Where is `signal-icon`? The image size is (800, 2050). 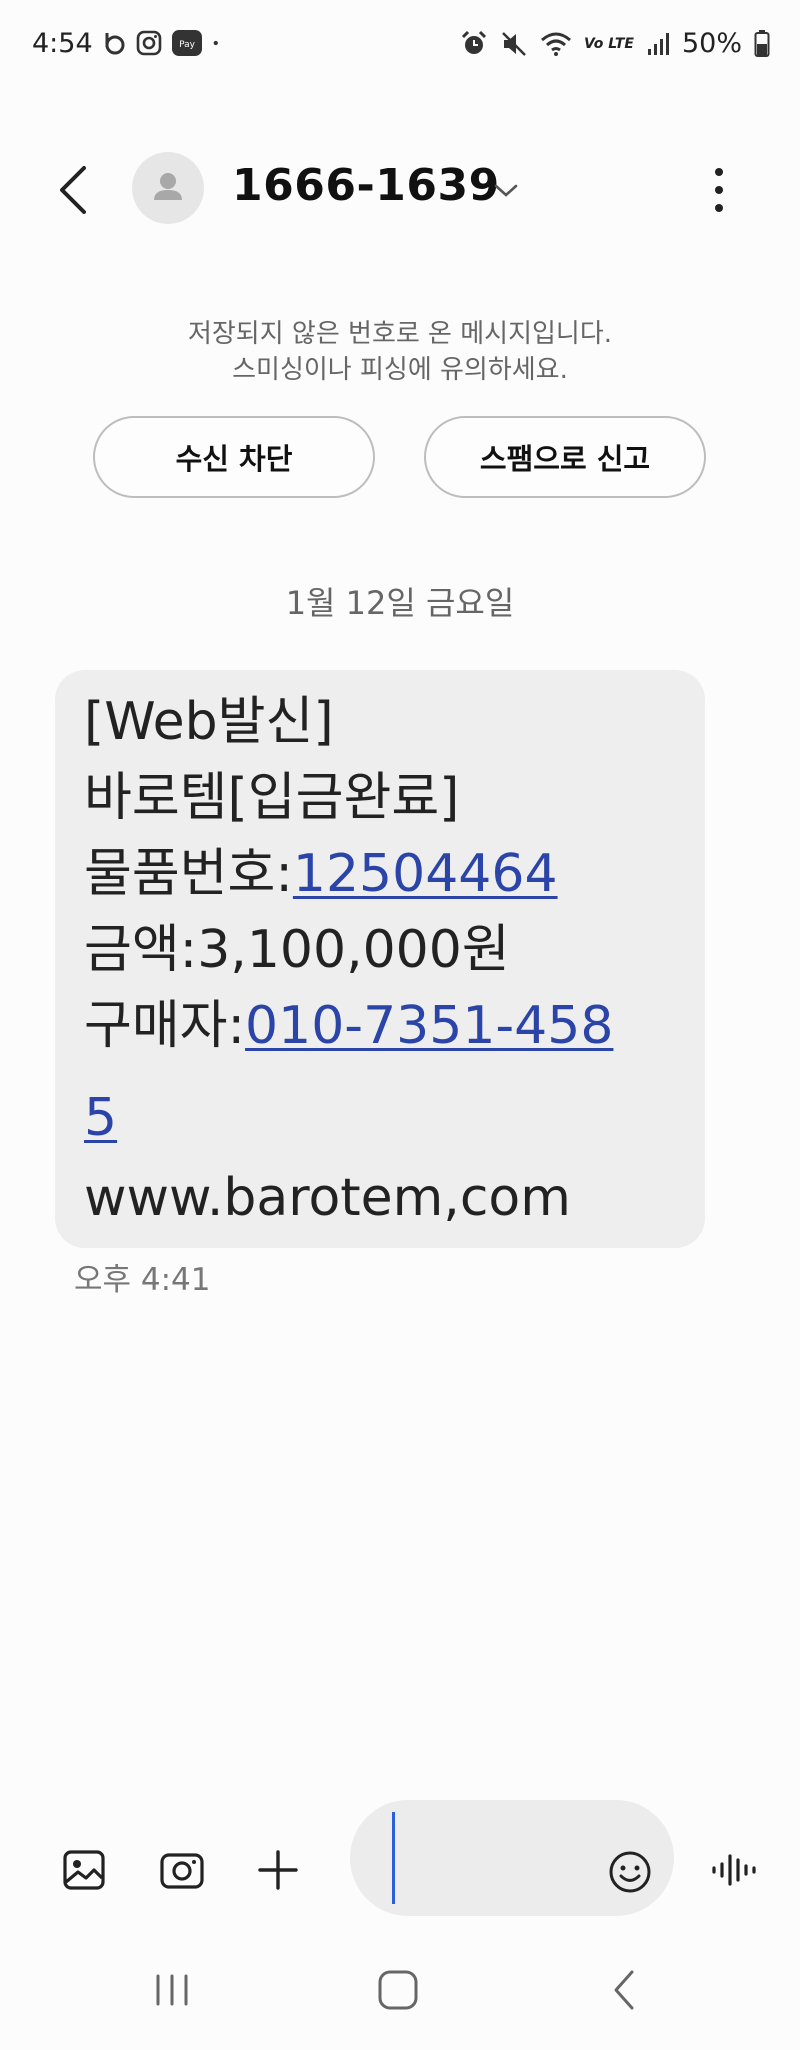 signal-icon is located at coordinates (658, 43).